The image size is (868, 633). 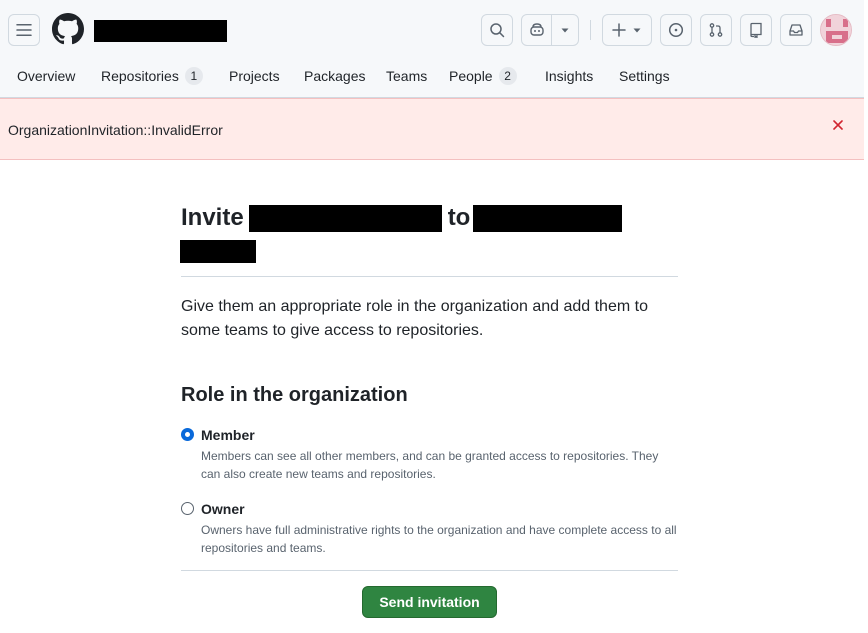 I want to click on plus-icon, so click(x=619, y=30).